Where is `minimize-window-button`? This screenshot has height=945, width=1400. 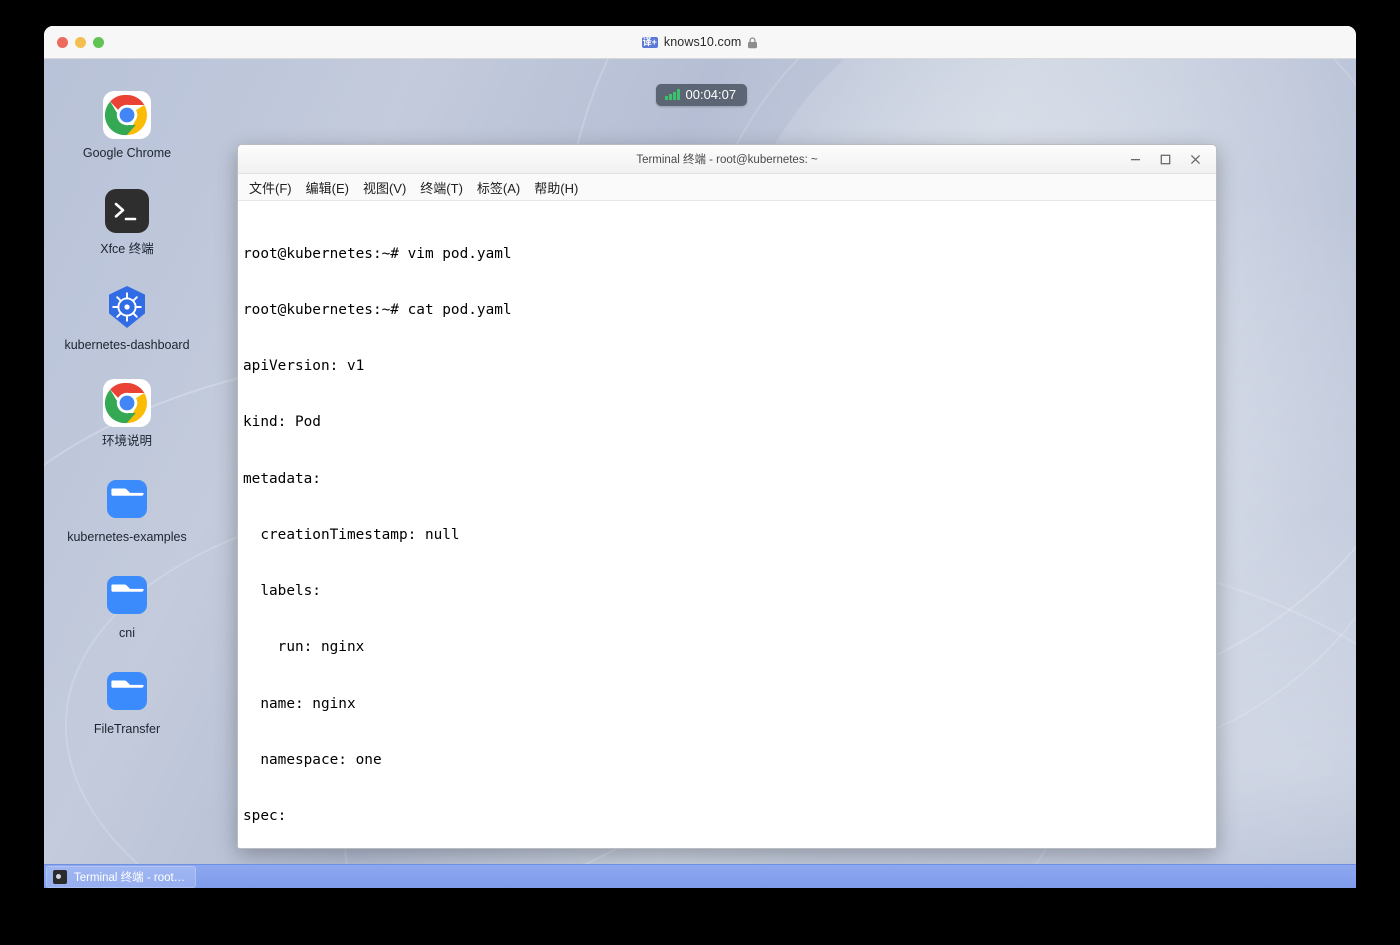
minimize-window-button is located at coordinates (80, 42).